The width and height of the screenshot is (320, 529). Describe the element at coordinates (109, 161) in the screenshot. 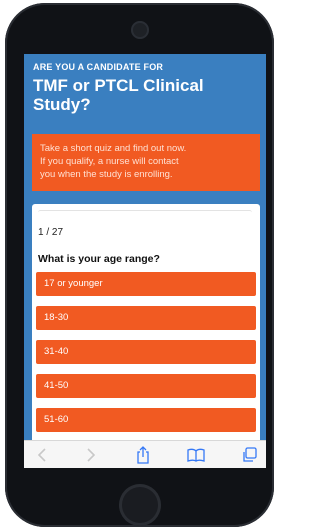

I see `promo-line-2: If you qualify, a nurse will contact` at that location.